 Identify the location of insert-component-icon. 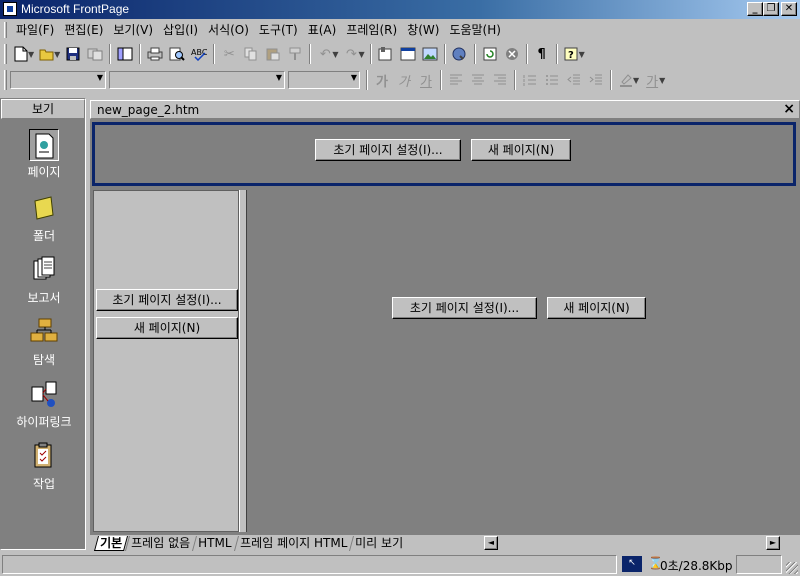
(386, 54).